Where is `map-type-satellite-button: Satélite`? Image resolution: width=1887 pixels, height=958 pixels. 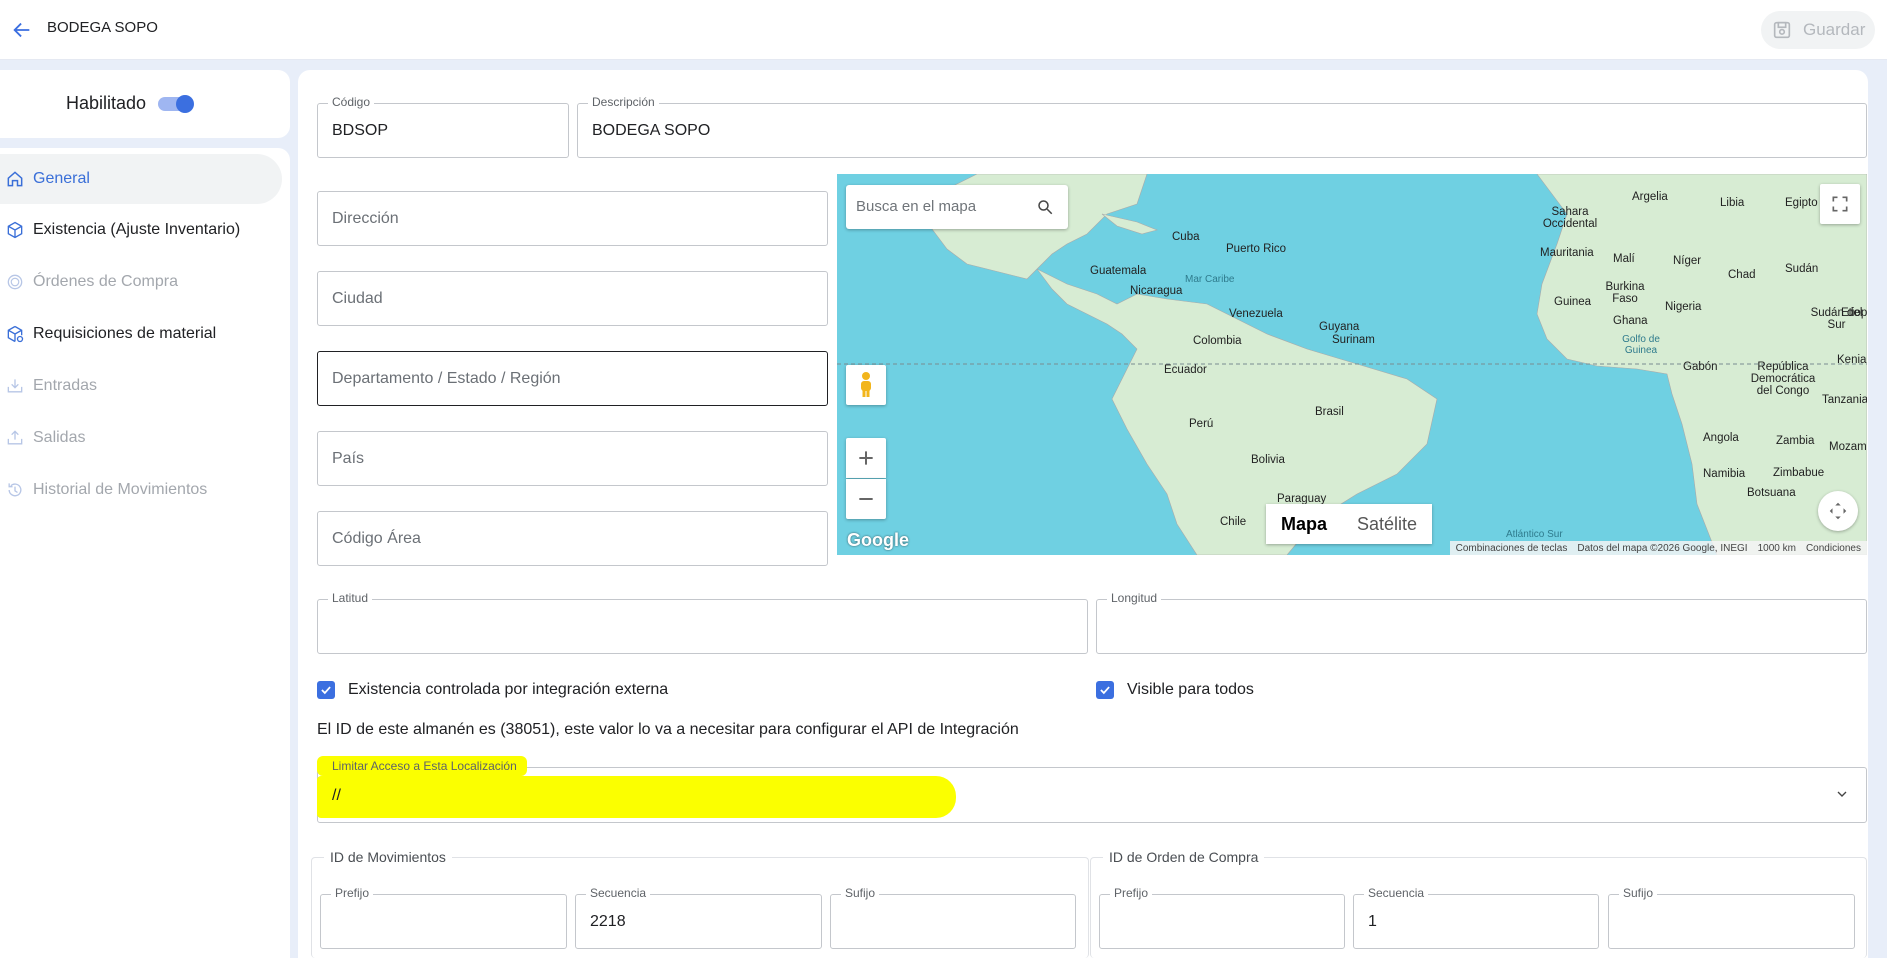
map-type-satellite-button: Satélite is located at coordinates (1387, 524).